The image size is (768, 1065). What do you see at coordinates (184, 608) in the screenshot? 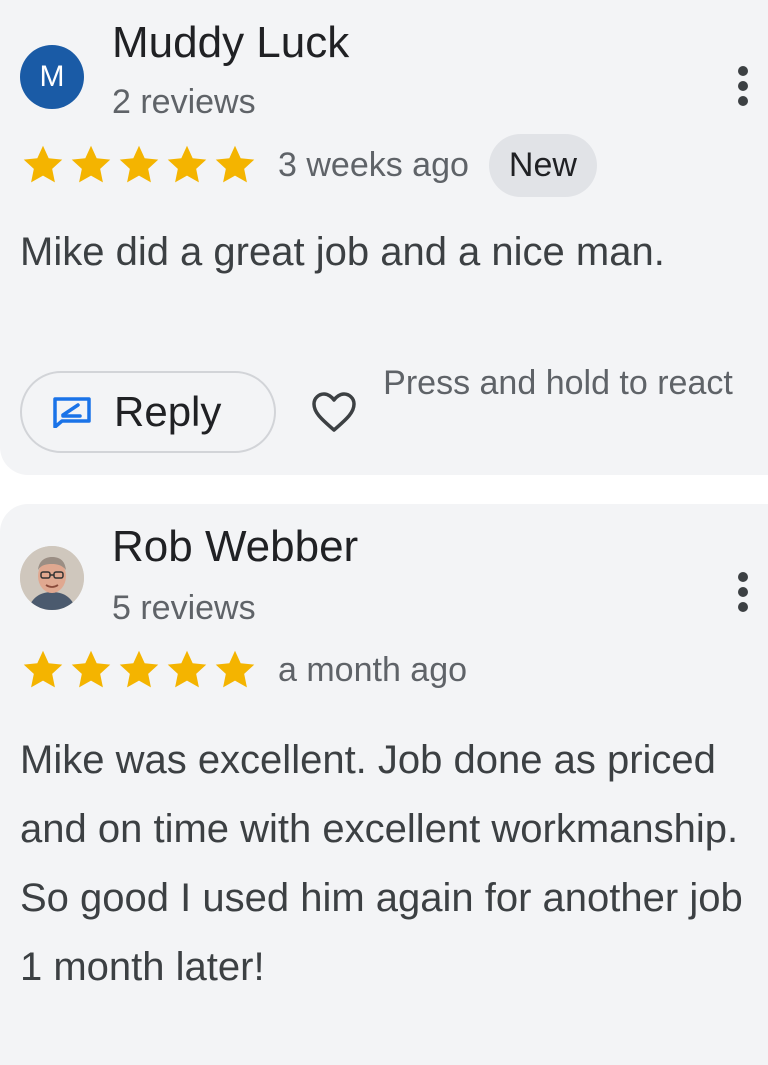
I see `review-count: 5 reviews` at bounding box center [184, 608].